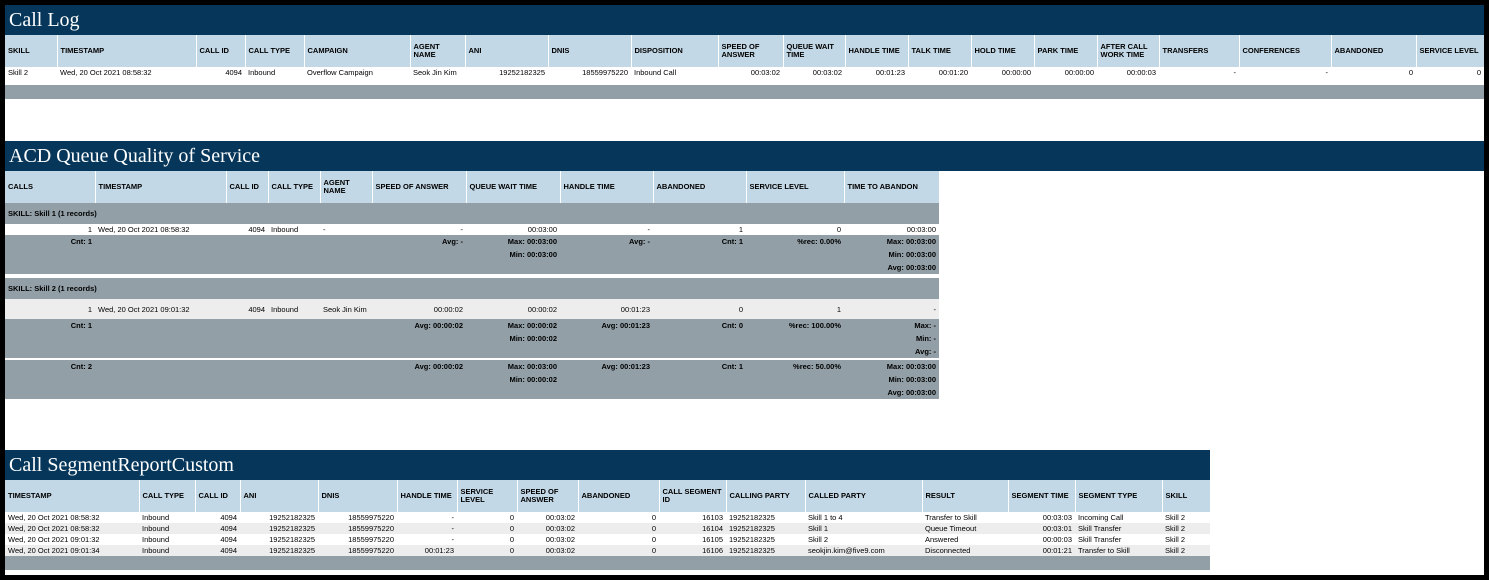  Describe the element at coordinates (675, 51) in the screenshot. I see `col-header: DISPOSITION` at that location.